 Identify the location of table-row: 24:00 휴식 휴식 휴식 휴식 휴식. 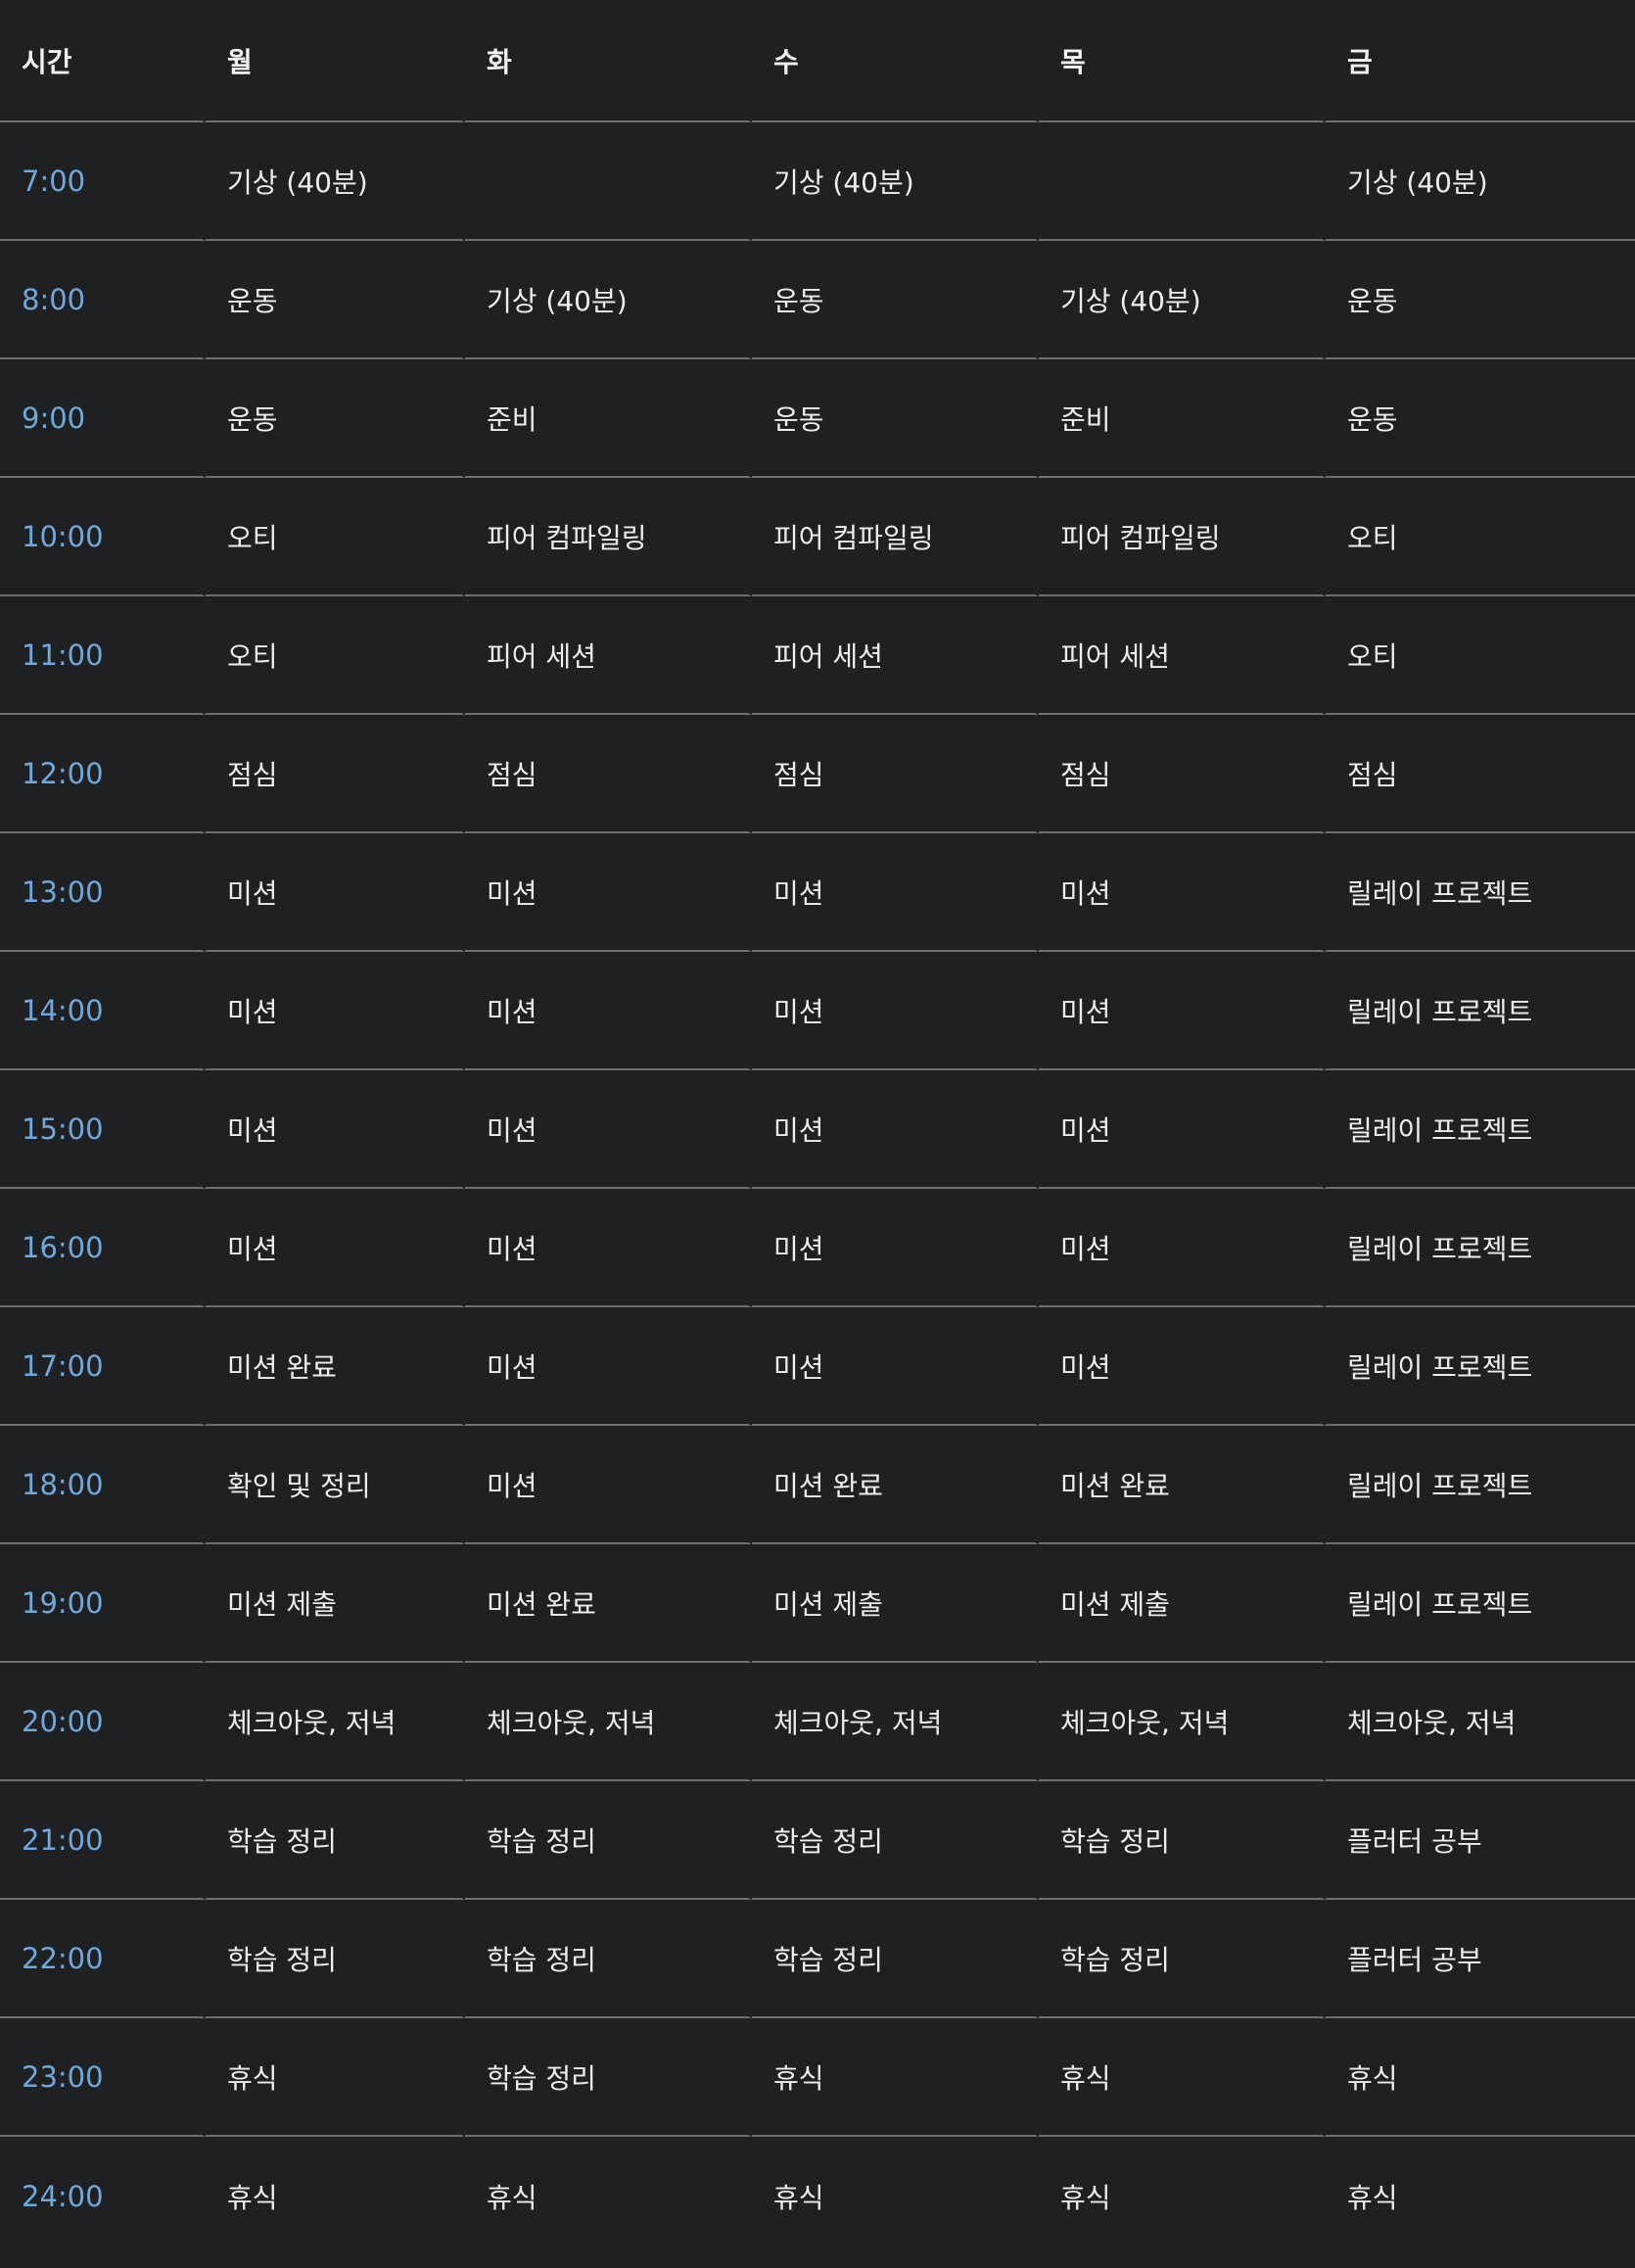
(817, 2196).